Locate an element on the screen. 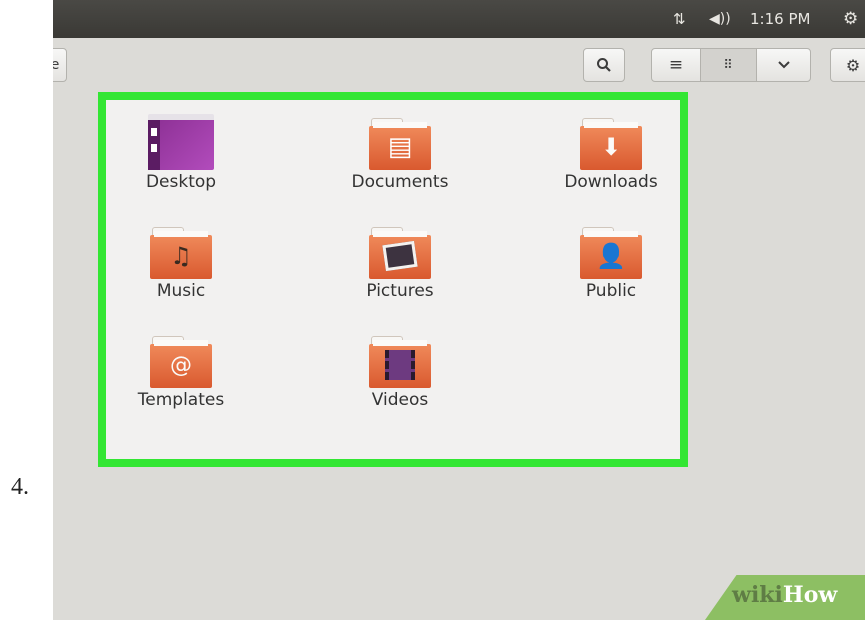 The image size is (865, 620). back-button-label: e is located at coordinates (56, 65).